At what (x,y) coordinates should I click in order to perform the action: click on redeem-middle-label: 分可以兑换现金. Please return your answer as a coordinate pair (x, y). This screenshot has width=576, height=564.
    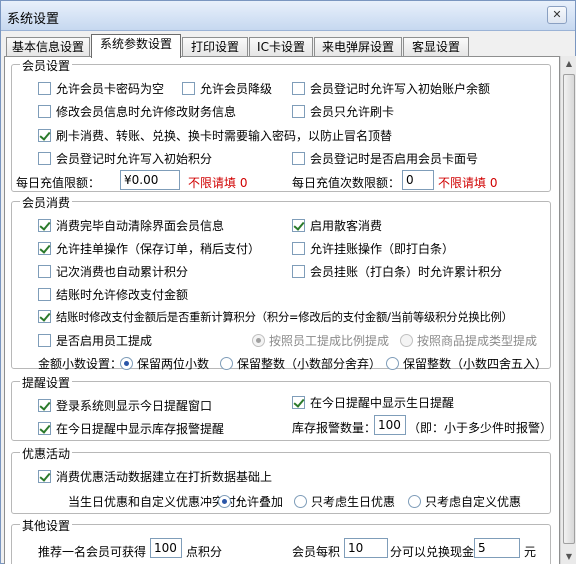
    Looking at the image, I should click on (432, 552).